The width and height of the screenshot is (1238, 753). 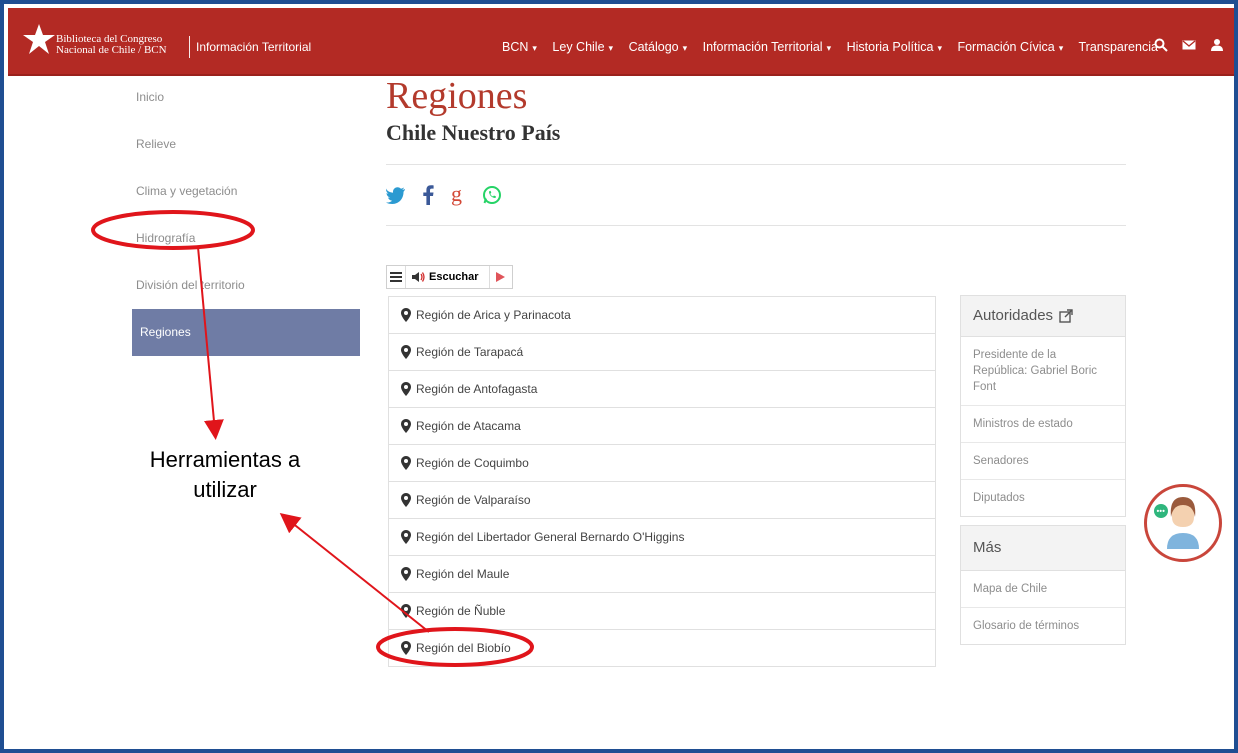 What do you see at coordinates (1043, 424) in the screenshot?
I see `autoridades-item-ministros: Ministros de estado` at bounding box center [1043, 424].